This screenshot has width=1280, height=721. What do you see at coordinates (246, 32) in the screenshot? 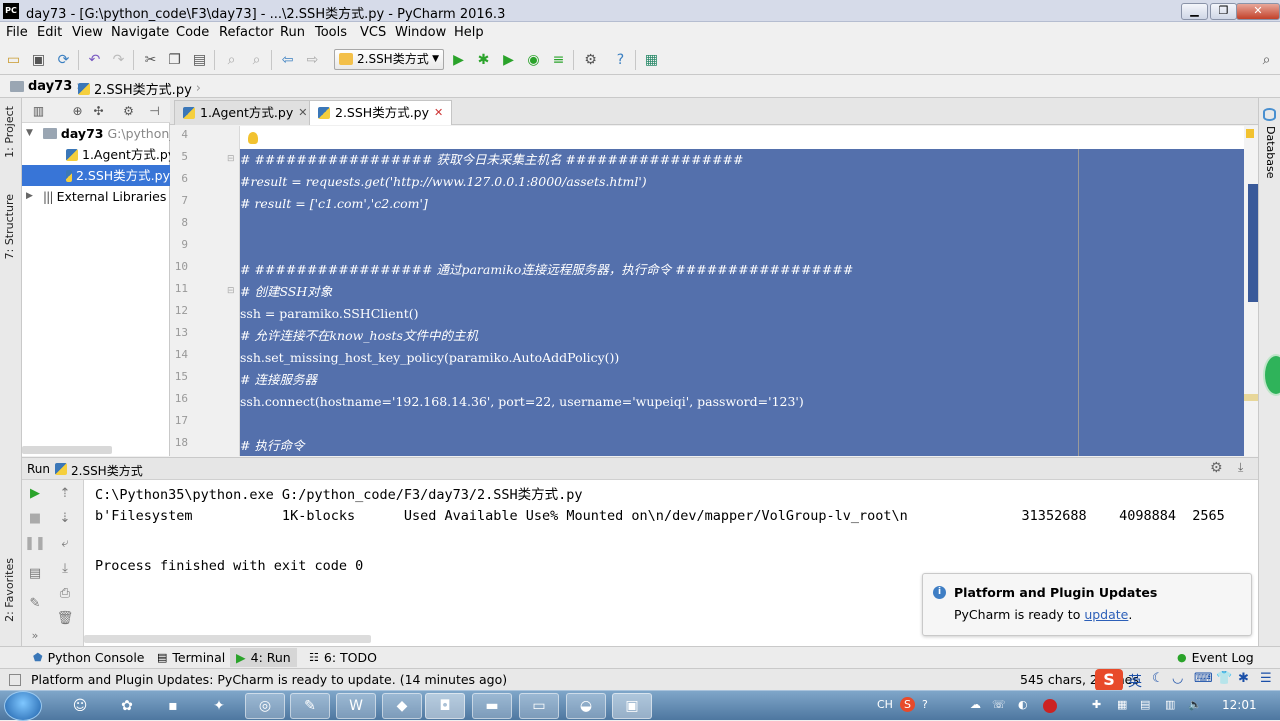
I see `menu-refactor: Refactor` at bounding box center [246, 32].